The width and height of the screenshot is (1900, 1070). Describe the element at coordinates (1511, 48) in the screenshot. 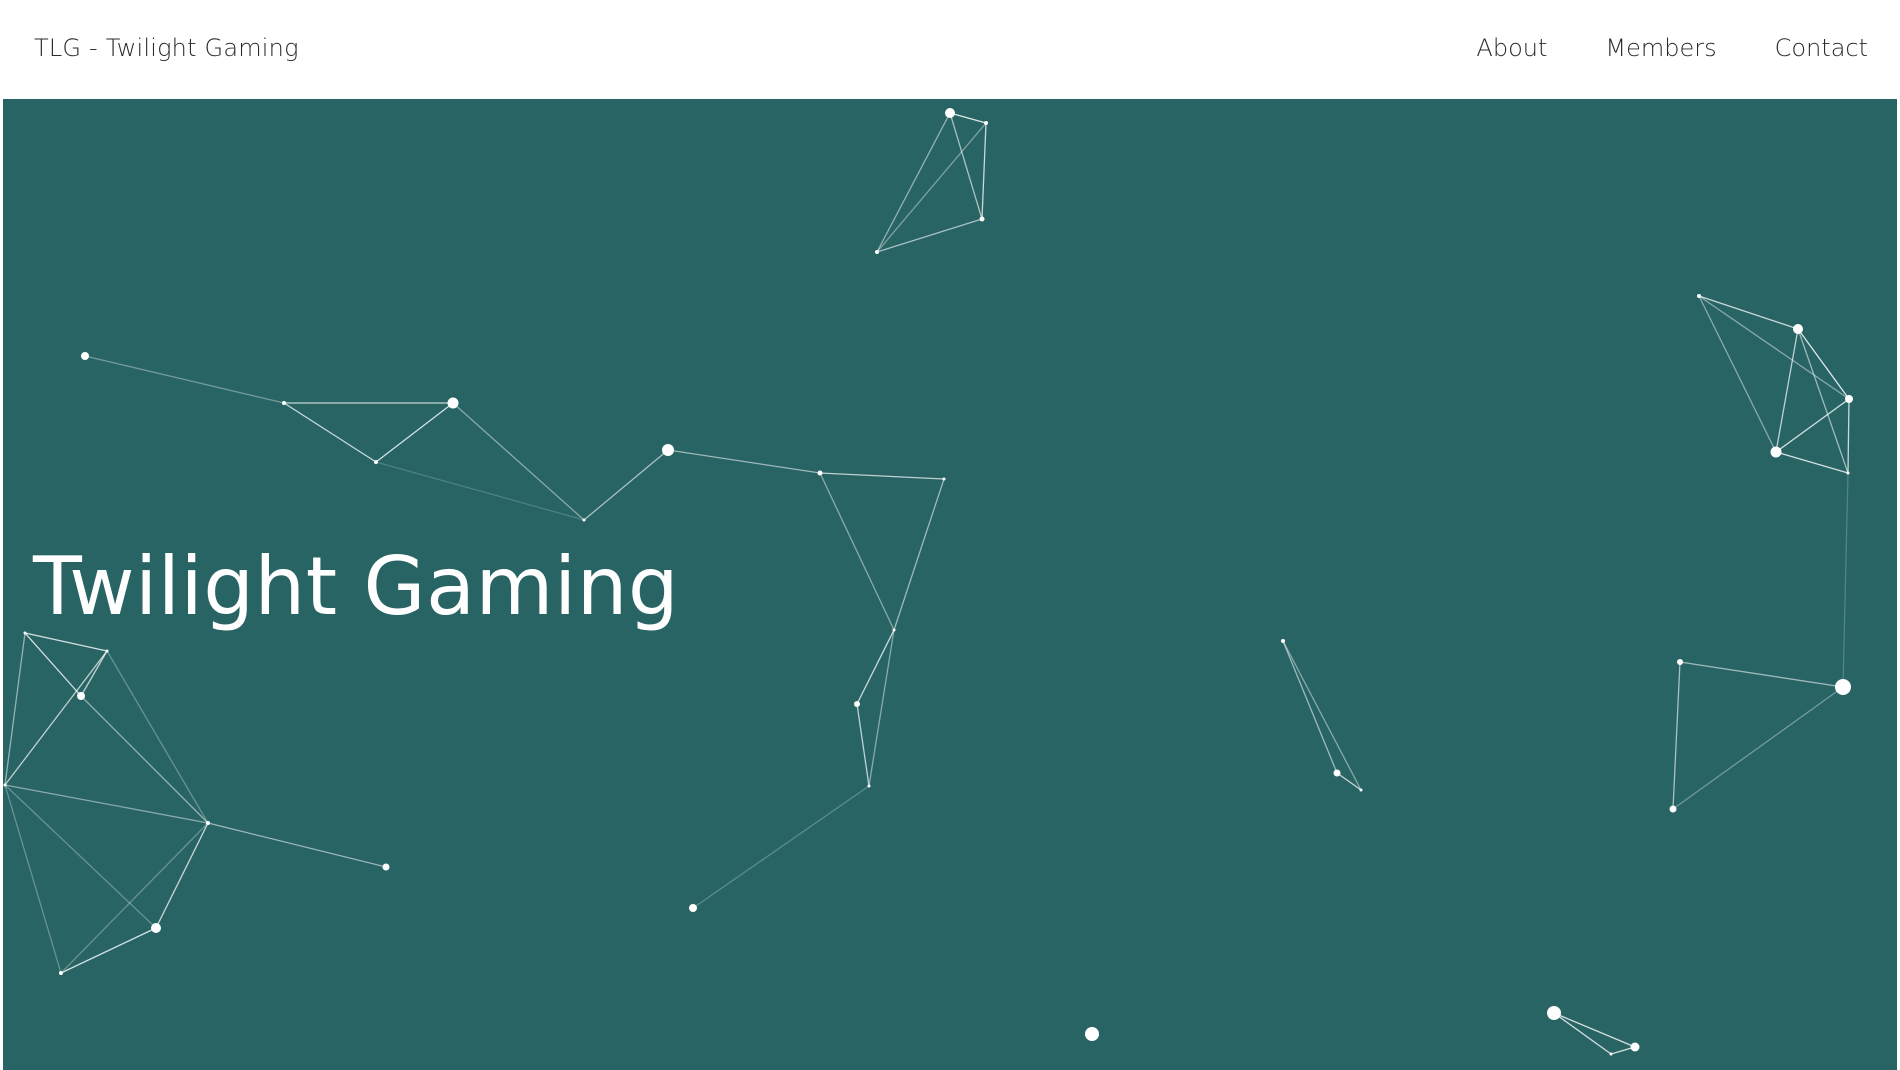

I see `nav-link-about: About` at that location.